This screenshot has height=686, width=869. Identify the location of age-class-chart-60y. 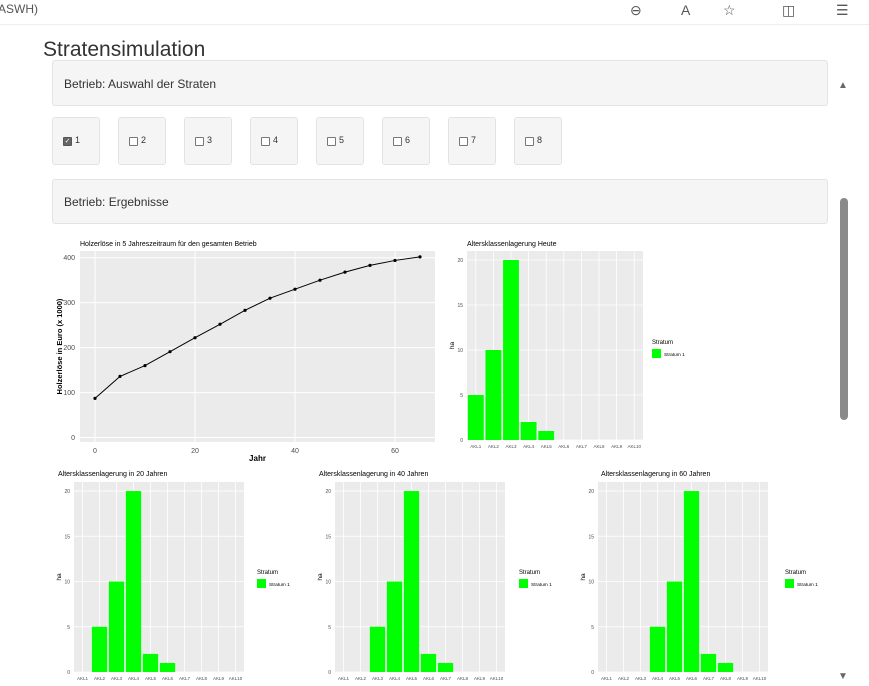
(696, 577).